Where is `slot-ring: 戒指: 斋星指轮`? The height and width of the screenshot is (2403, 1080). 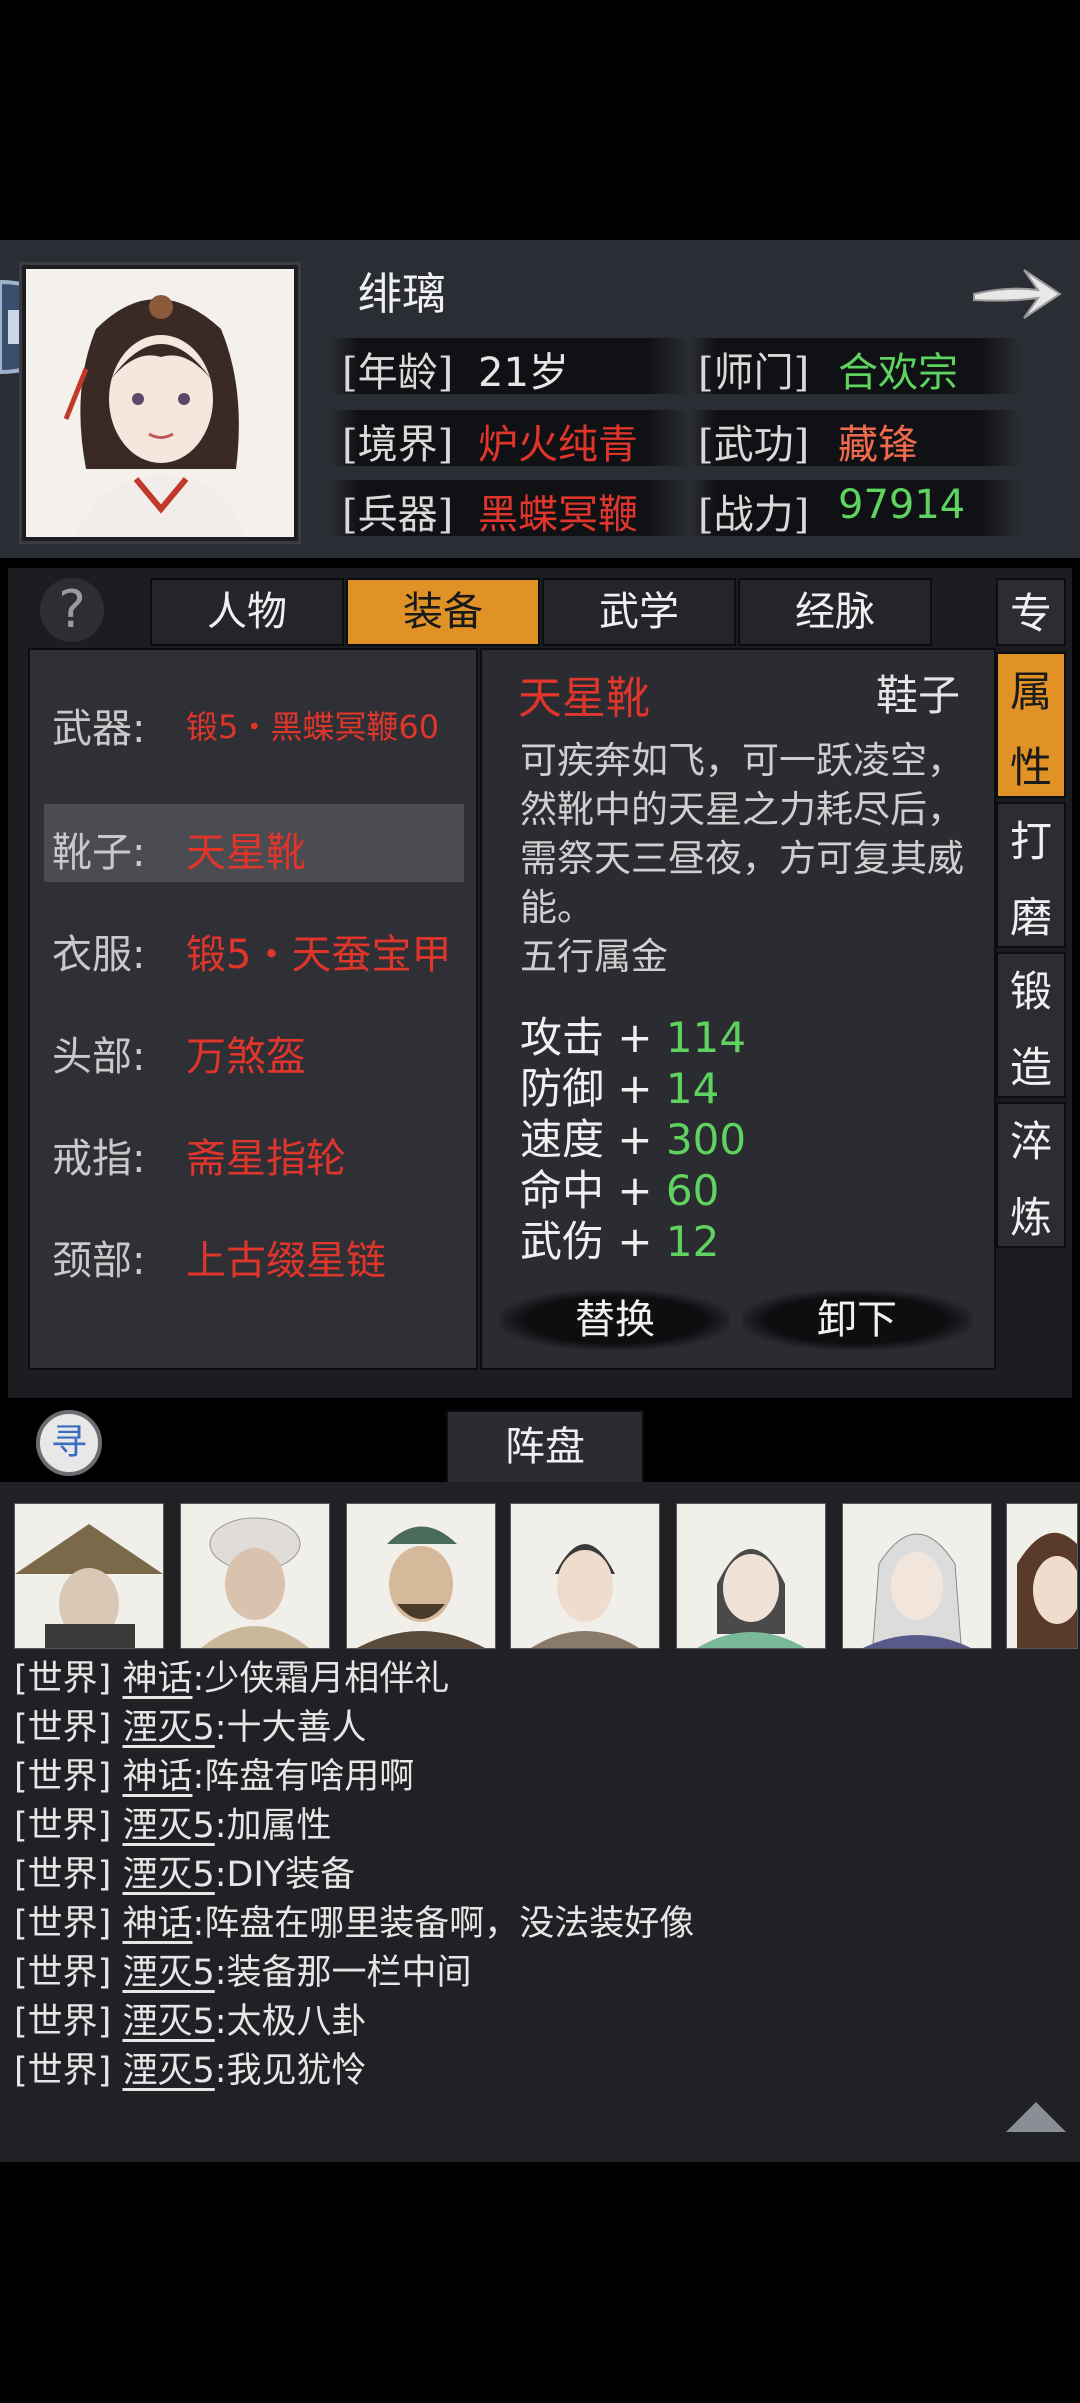 slot-ring: 戒指: 斋星指轮 is located at coordinates (254, 1149).